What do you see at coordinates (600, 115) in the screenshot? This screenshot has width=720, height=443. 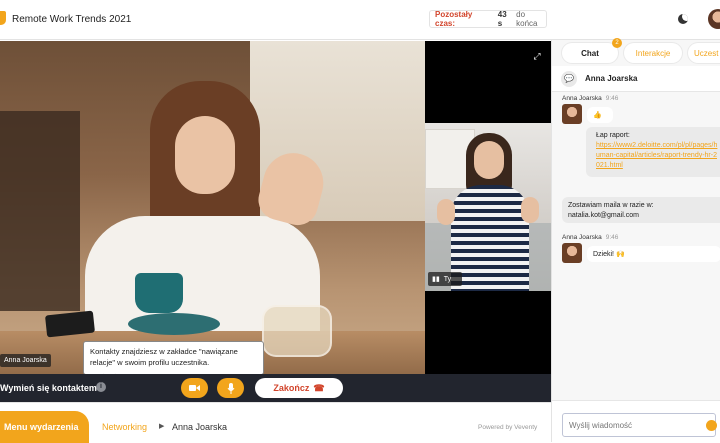 I see `message-bubble: 👍` at bounding box center [600, 115].